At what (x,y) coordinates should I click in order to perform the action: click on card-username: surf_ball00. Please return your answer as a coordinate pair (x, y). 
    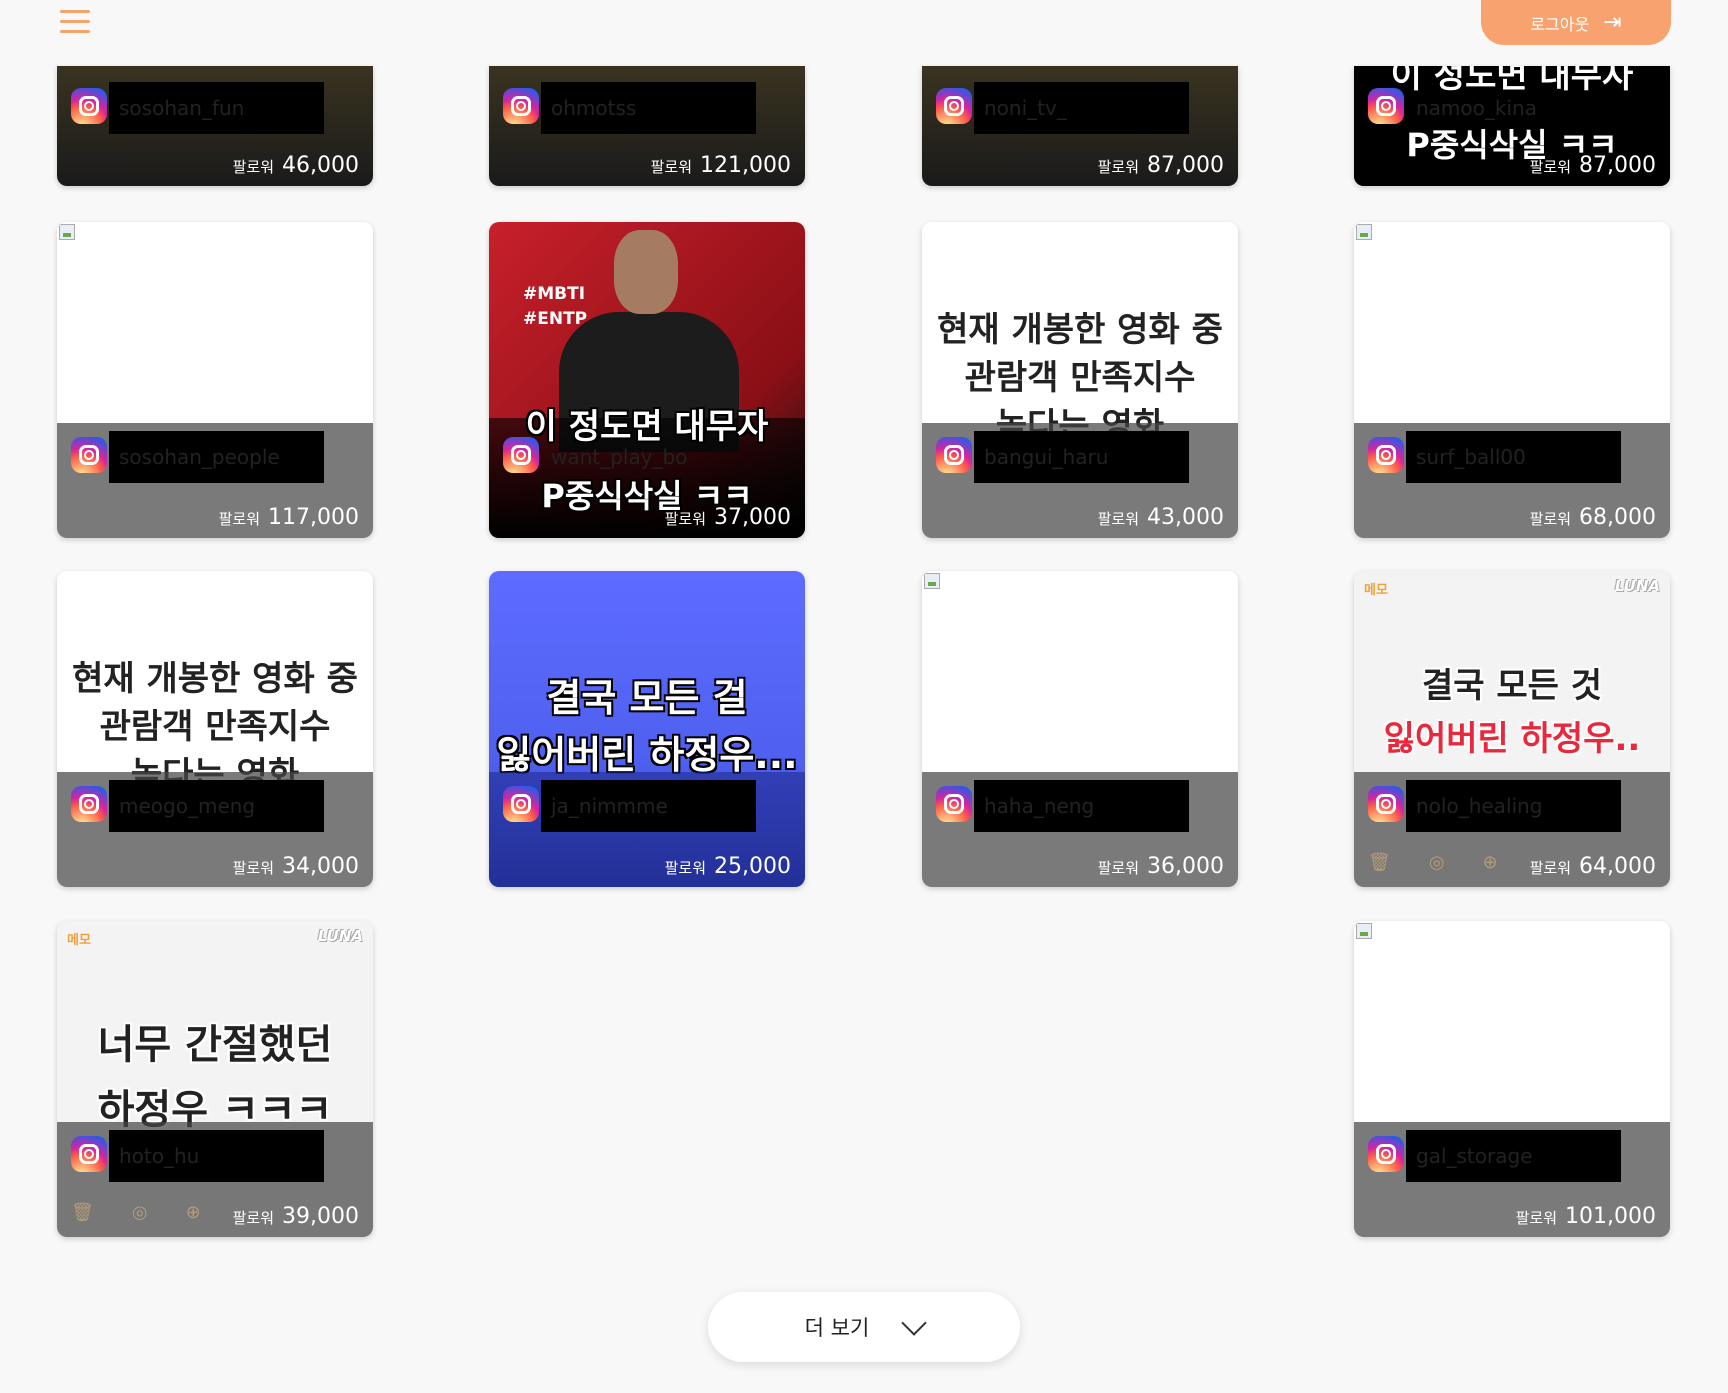
    Looking at the image, I should click on (1513, 457).